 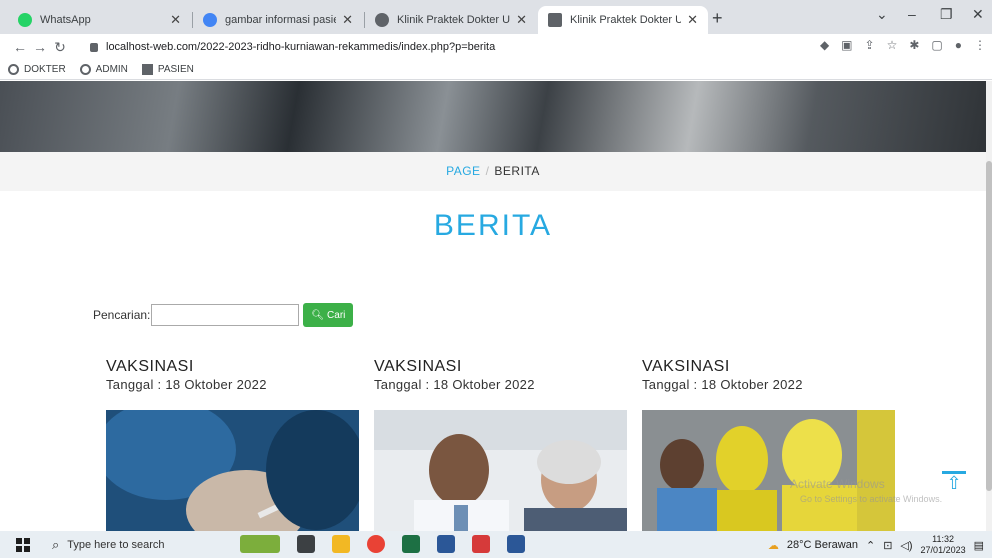 What do you see at coordinates (892, 45) in the screenshot?
I see `star-icon: ☆` at bounding box center [892, 45].